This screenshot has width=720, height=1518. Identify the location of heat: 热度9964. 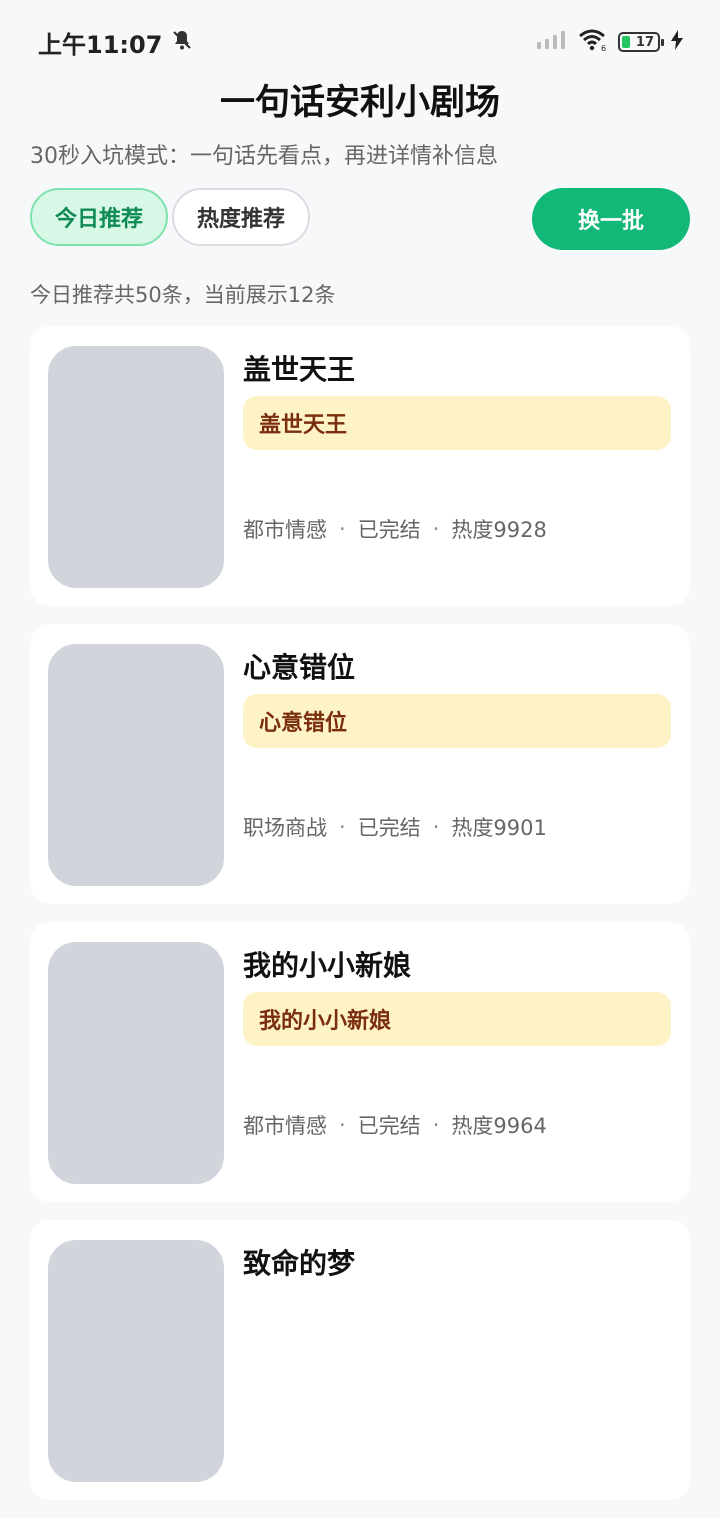
(499, 1126).